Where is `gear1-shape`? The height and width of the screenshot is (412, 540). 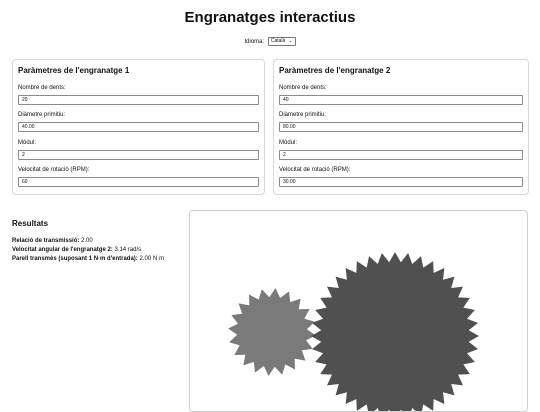 gear1-shape is located at coordinates (272, 332).